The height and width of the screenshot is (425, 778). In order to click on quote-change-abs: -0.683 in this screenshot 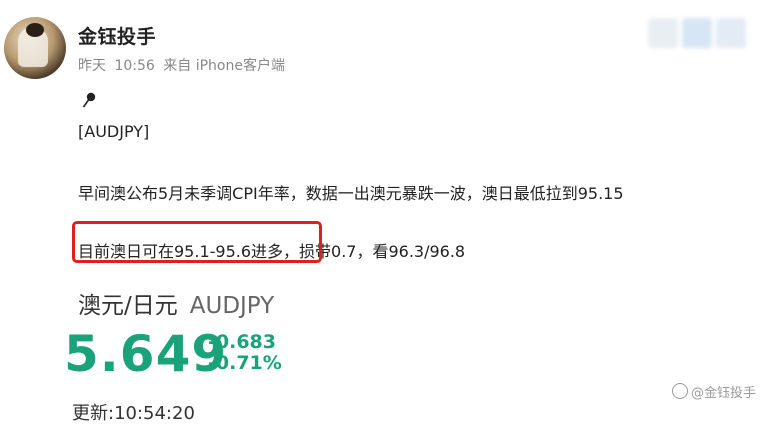, I will do `click(242, 342)`.